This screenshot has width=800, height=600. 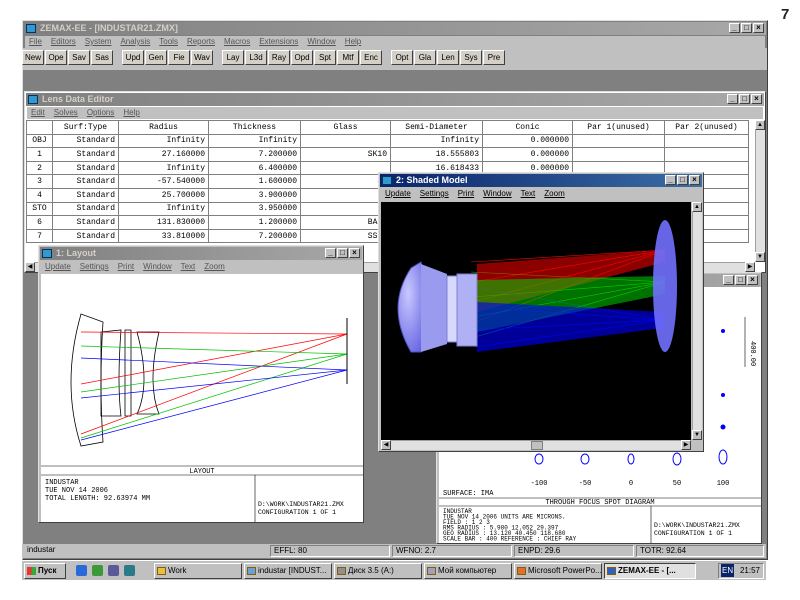 I want to click on col-thickness: Thickness, so click(x=254, y=127).